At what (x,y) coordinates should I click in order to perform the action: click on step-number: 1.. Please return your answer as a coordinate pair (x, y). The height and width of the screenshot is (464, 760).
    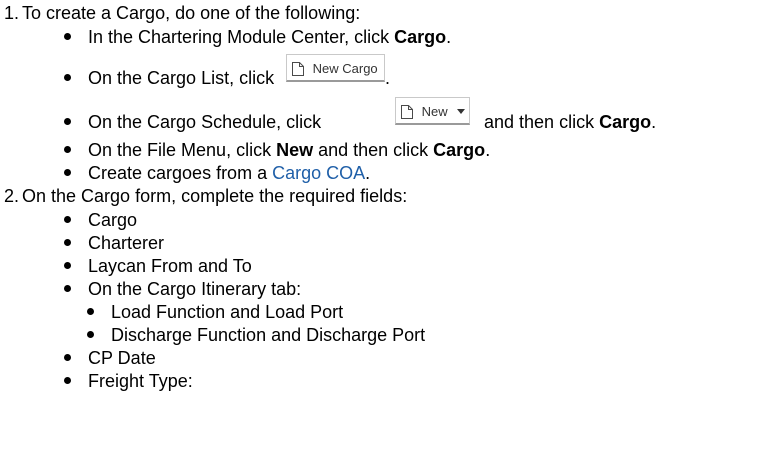
    Looking at the image, I should click on (12, 13).